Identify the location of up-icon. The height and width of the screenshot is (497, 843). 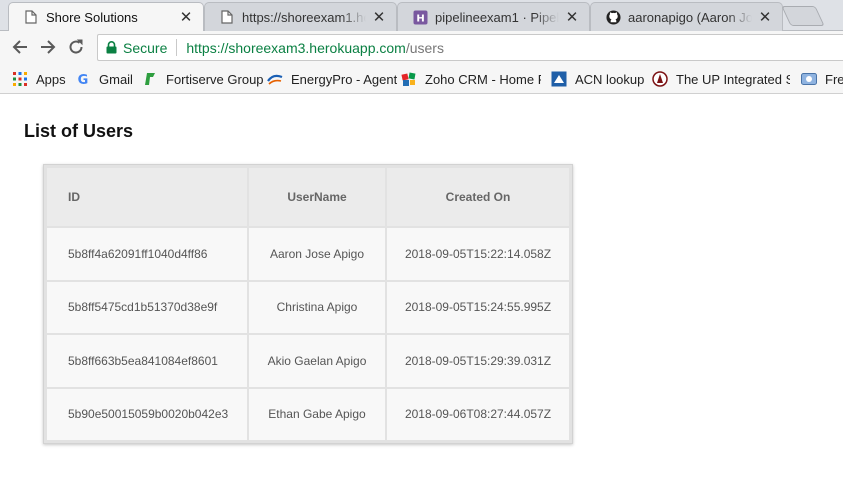
(660, 79).